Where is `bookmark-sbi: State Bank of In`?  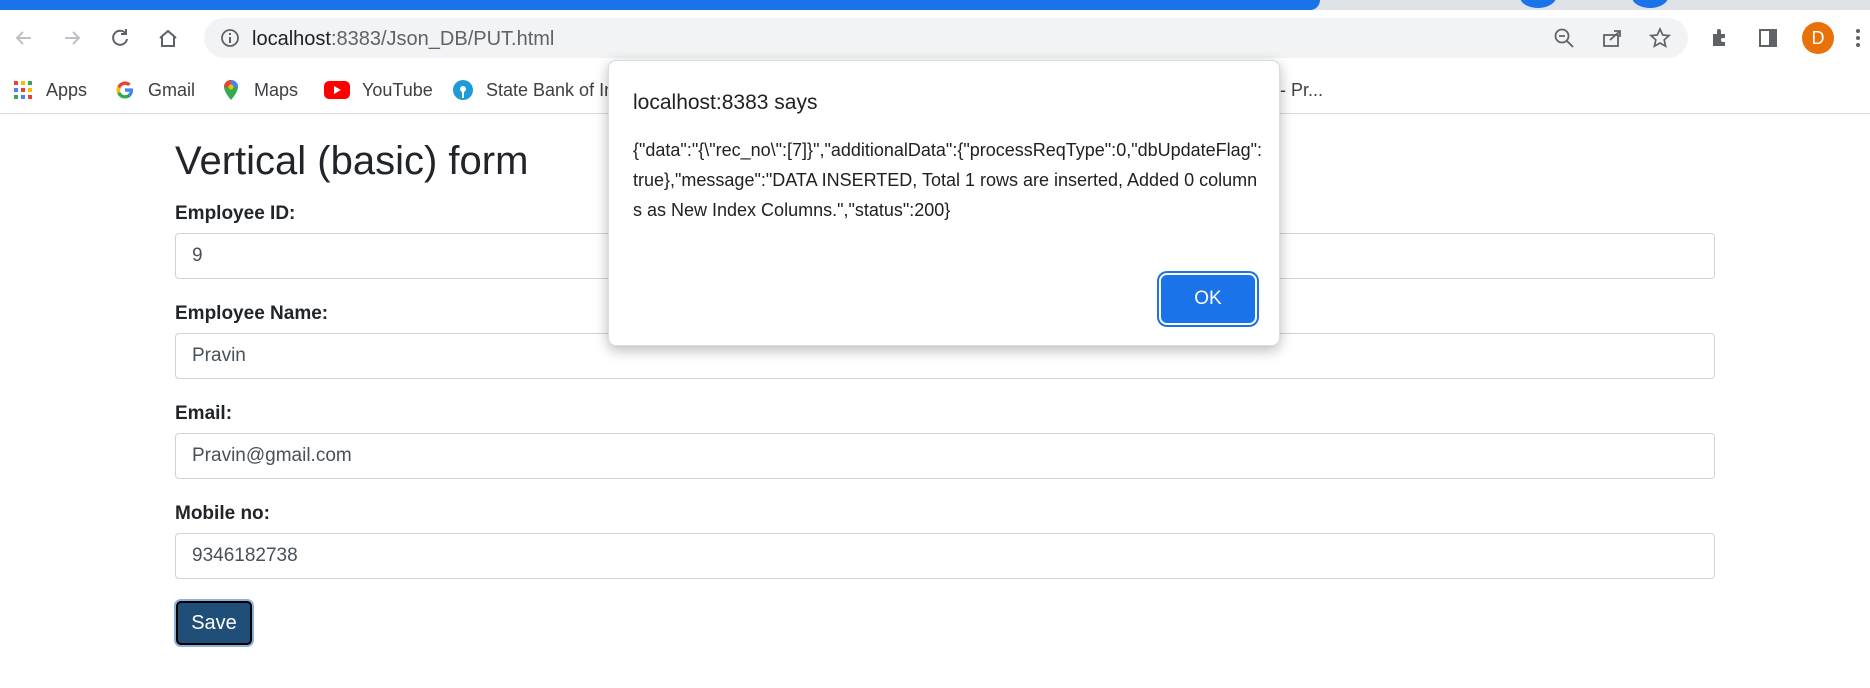 bookmark-sbi: State Bank of In is located at coordinates (533, 90).